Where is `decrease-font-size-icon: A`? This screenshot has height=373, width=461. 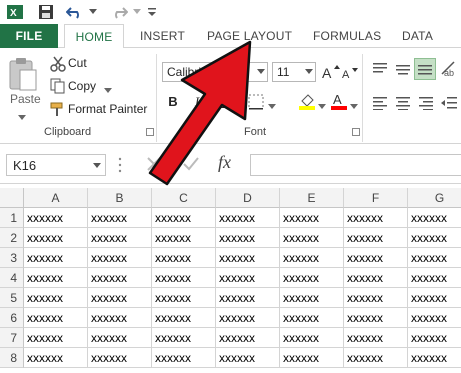
decrease-font-size-icon: A is located at coordinates (351, 74).